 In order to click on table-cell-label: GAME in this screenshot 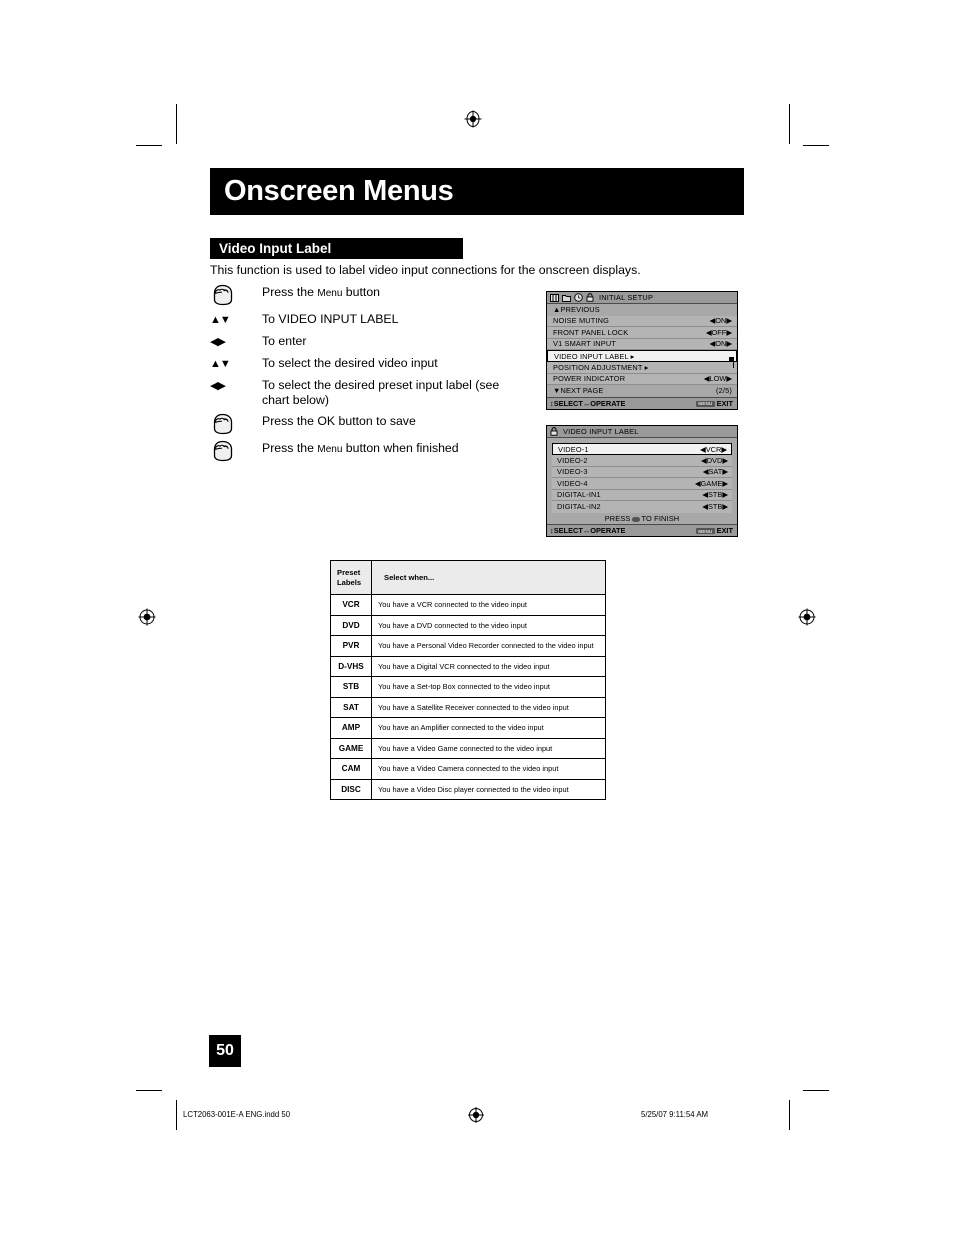, I will do `click(351, 748)`.